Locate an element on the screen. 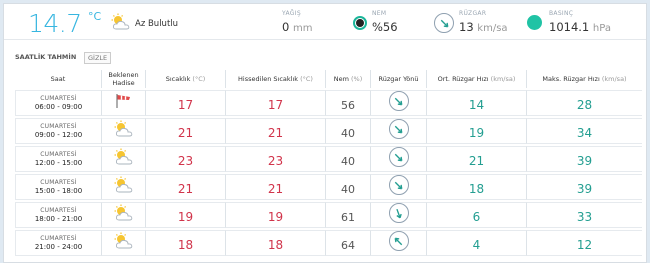  avg-wind-cell: 14 is located at coordinates (476, 103).